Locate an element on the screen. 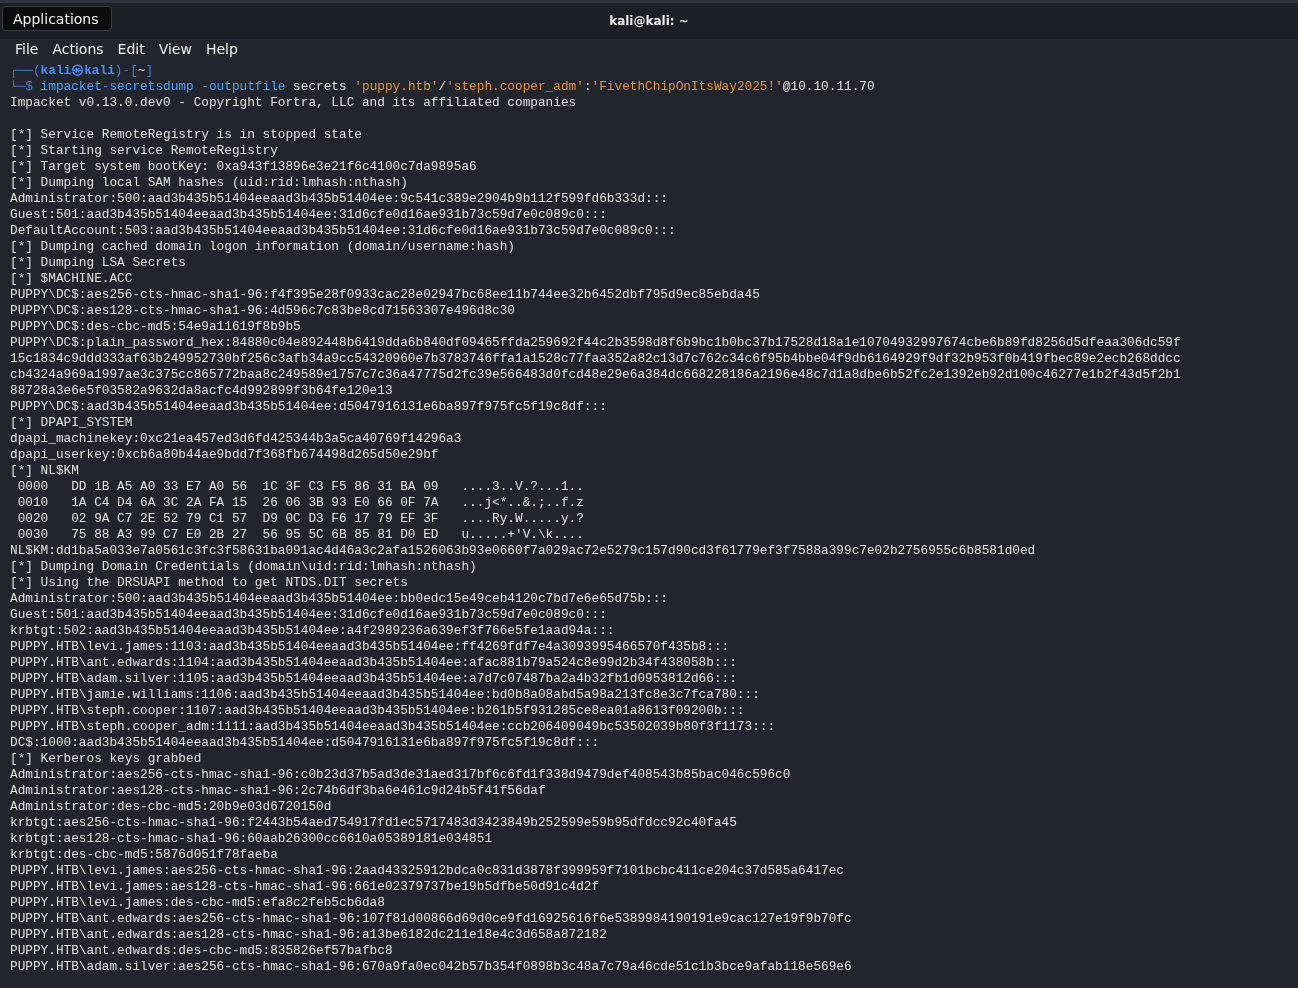 The width and height of the screenshot is (1298, 988). terminal-line: [*] Dumping cached domain logon information (domain/username:hash) is located at coordinates (263, 247).